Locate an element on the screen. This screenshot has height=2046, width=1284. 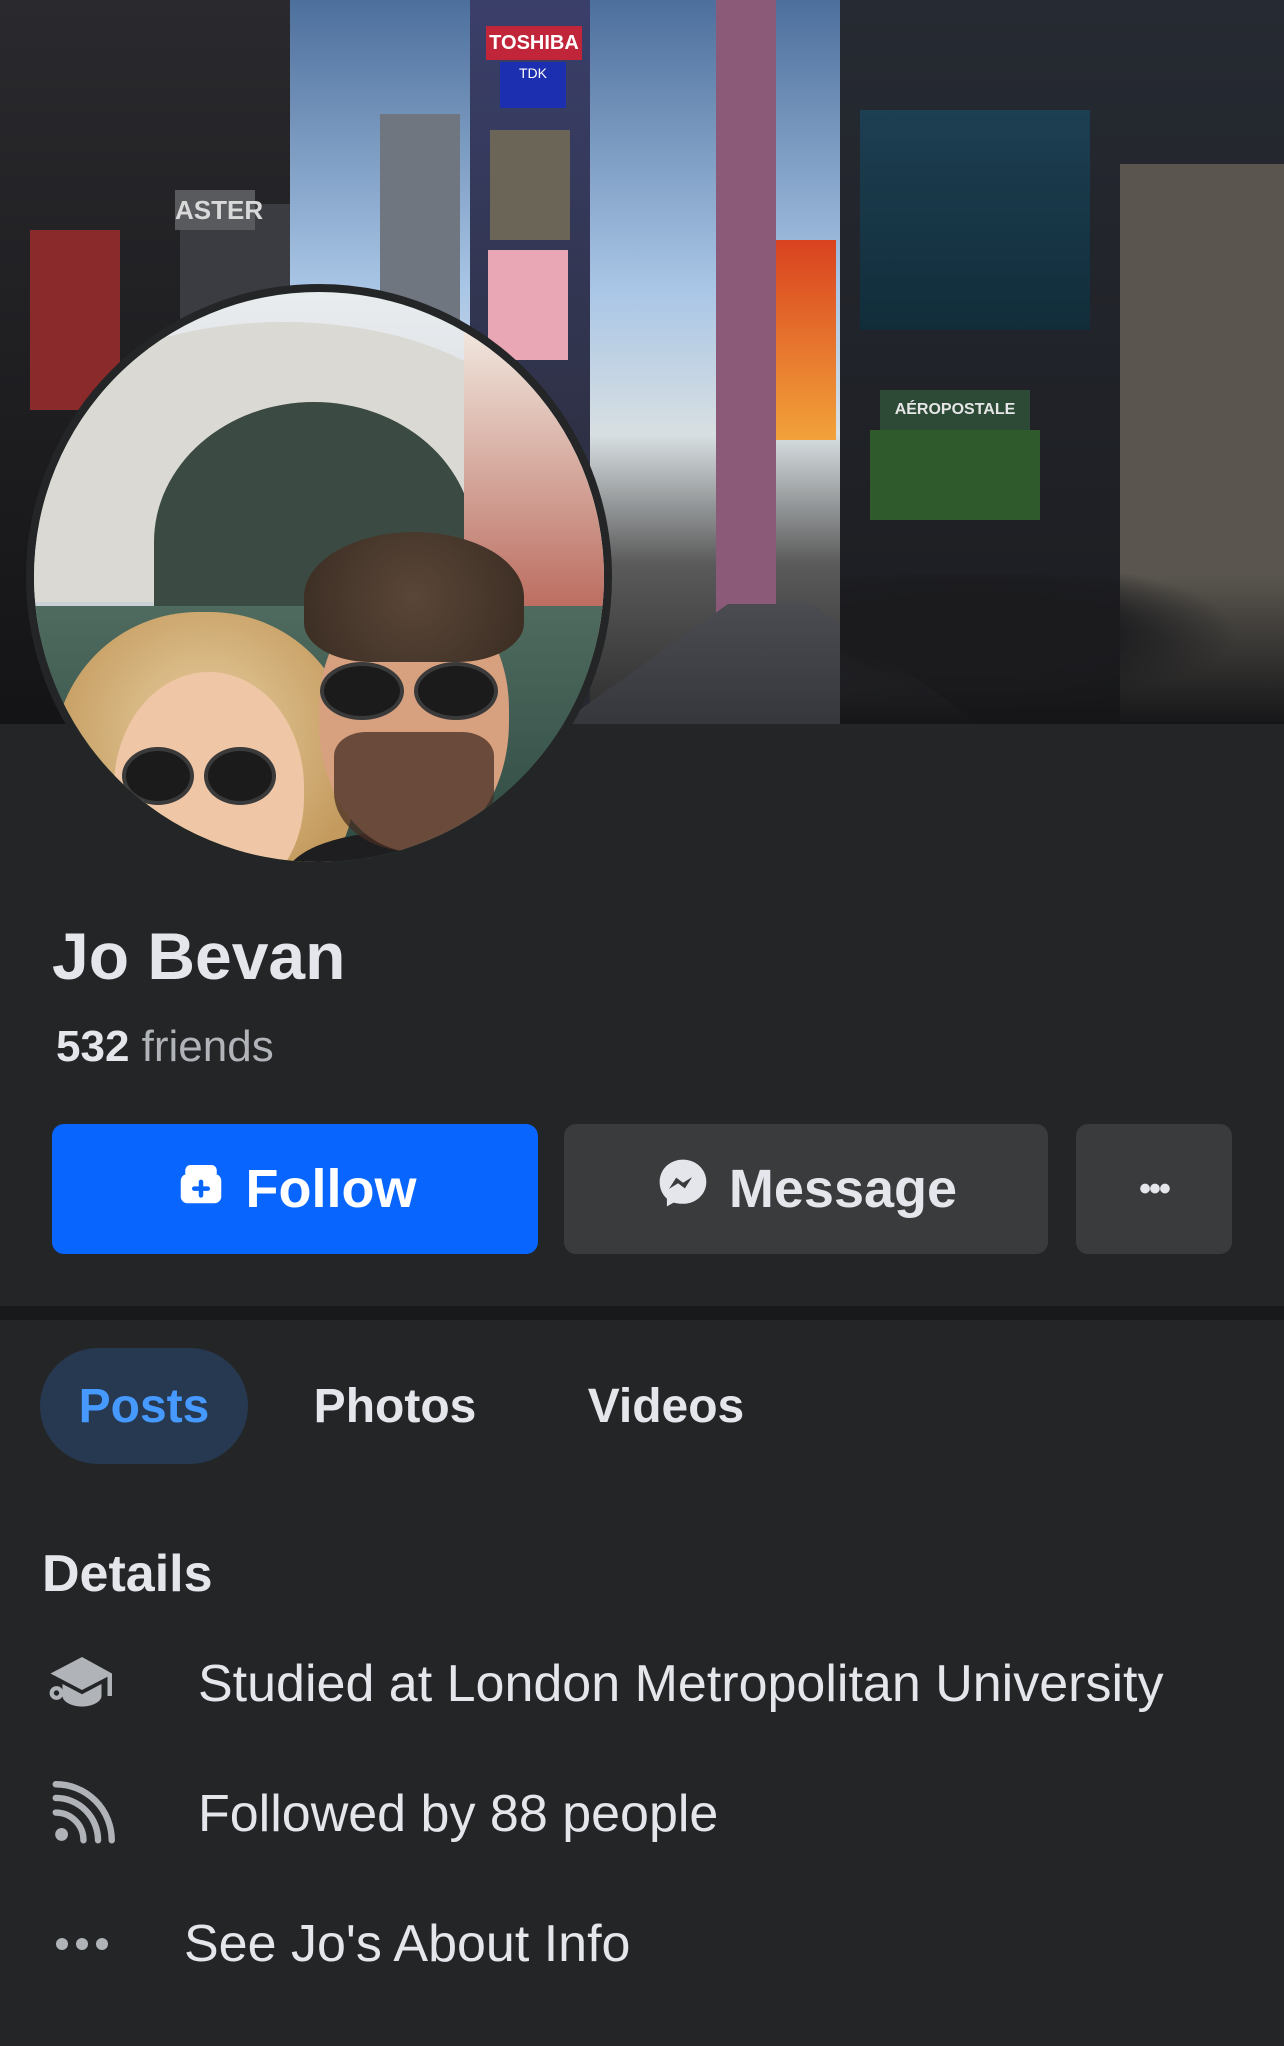
more-options-button: ••• is located at coordinates (1154, 1189).